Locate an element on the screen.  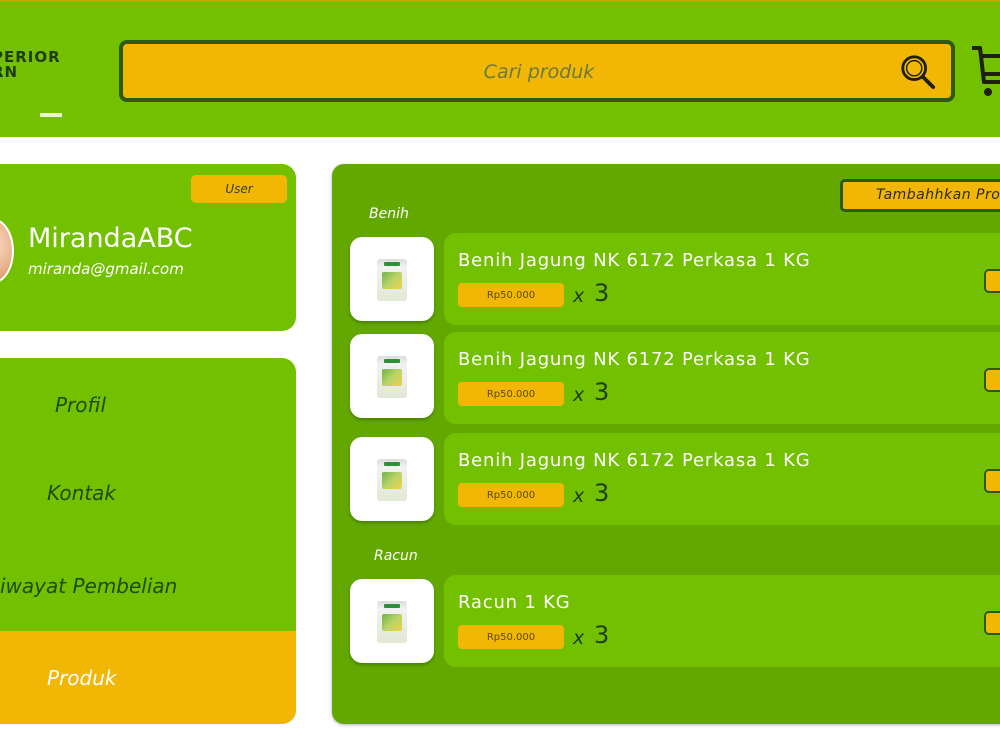
section-label-racun: Racun is located at coordinates (396, 556).